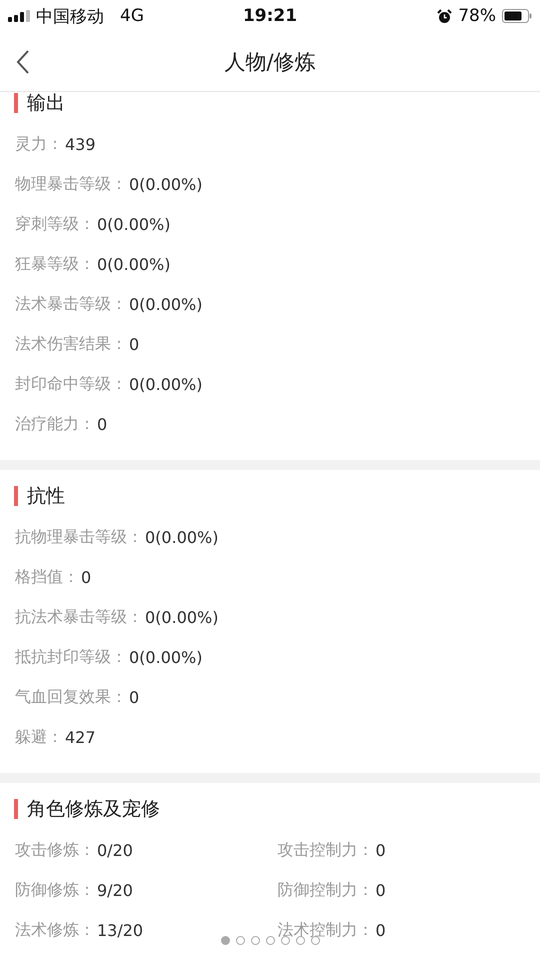  I want to click on stat-label: 封印命中等级：, so click(71, 384).